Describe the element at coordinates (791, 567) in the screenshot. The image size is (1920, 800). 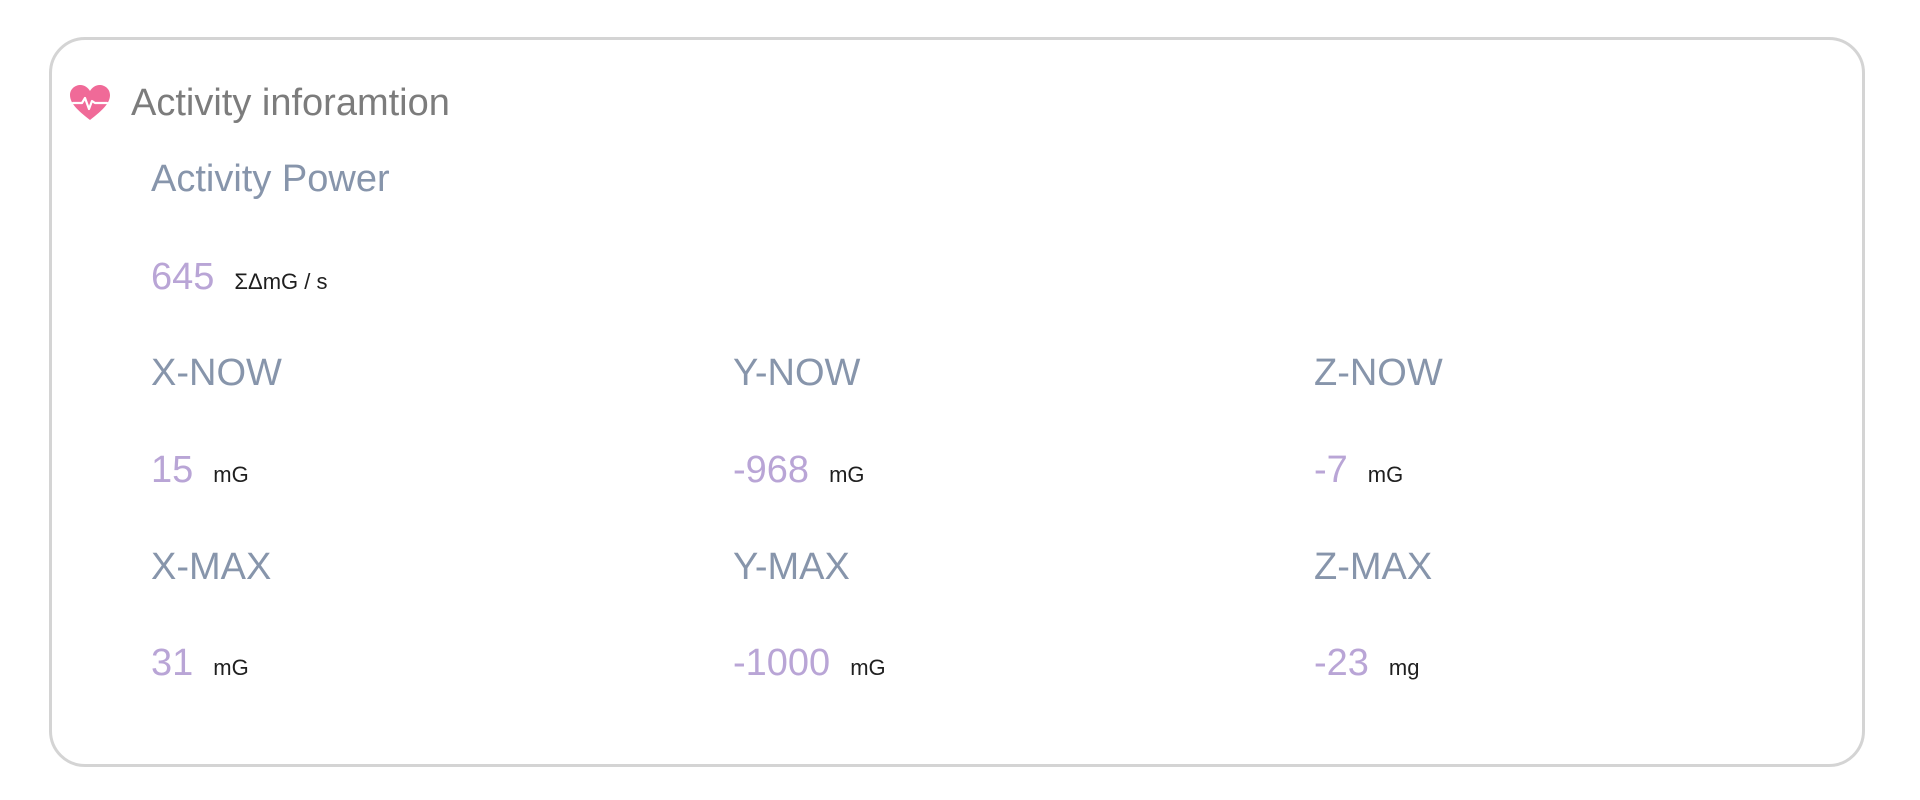
I see `y-max-label: Y-MAX` at that location.